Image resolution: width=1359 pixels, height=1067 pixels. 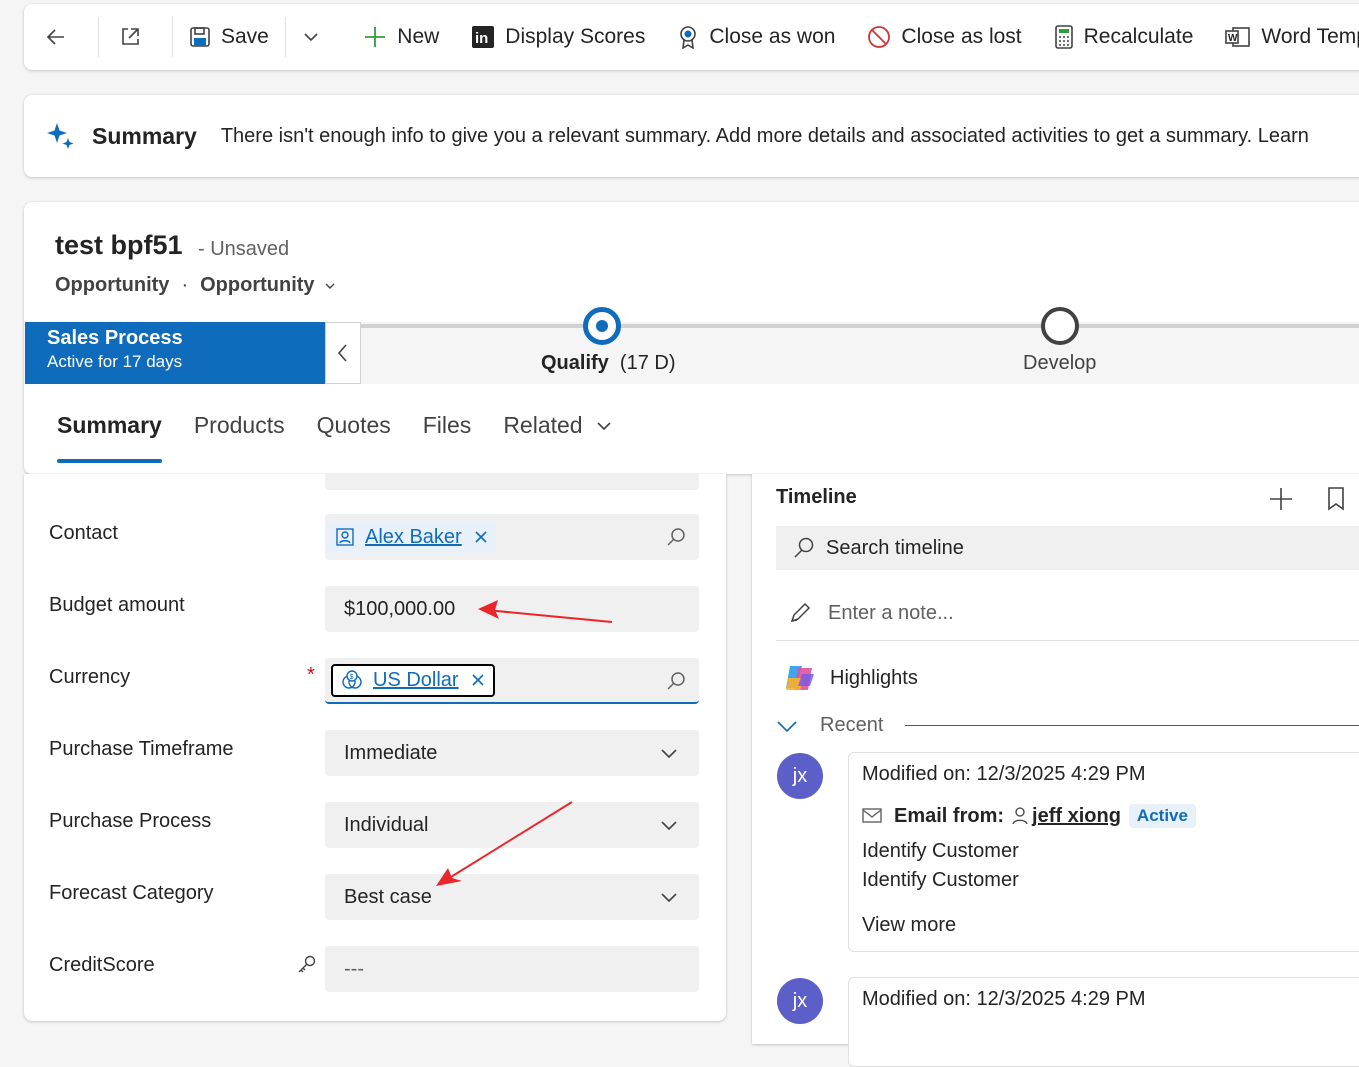 I want to click on sender-link: jeff xiong, so click(x=1076, y=816).